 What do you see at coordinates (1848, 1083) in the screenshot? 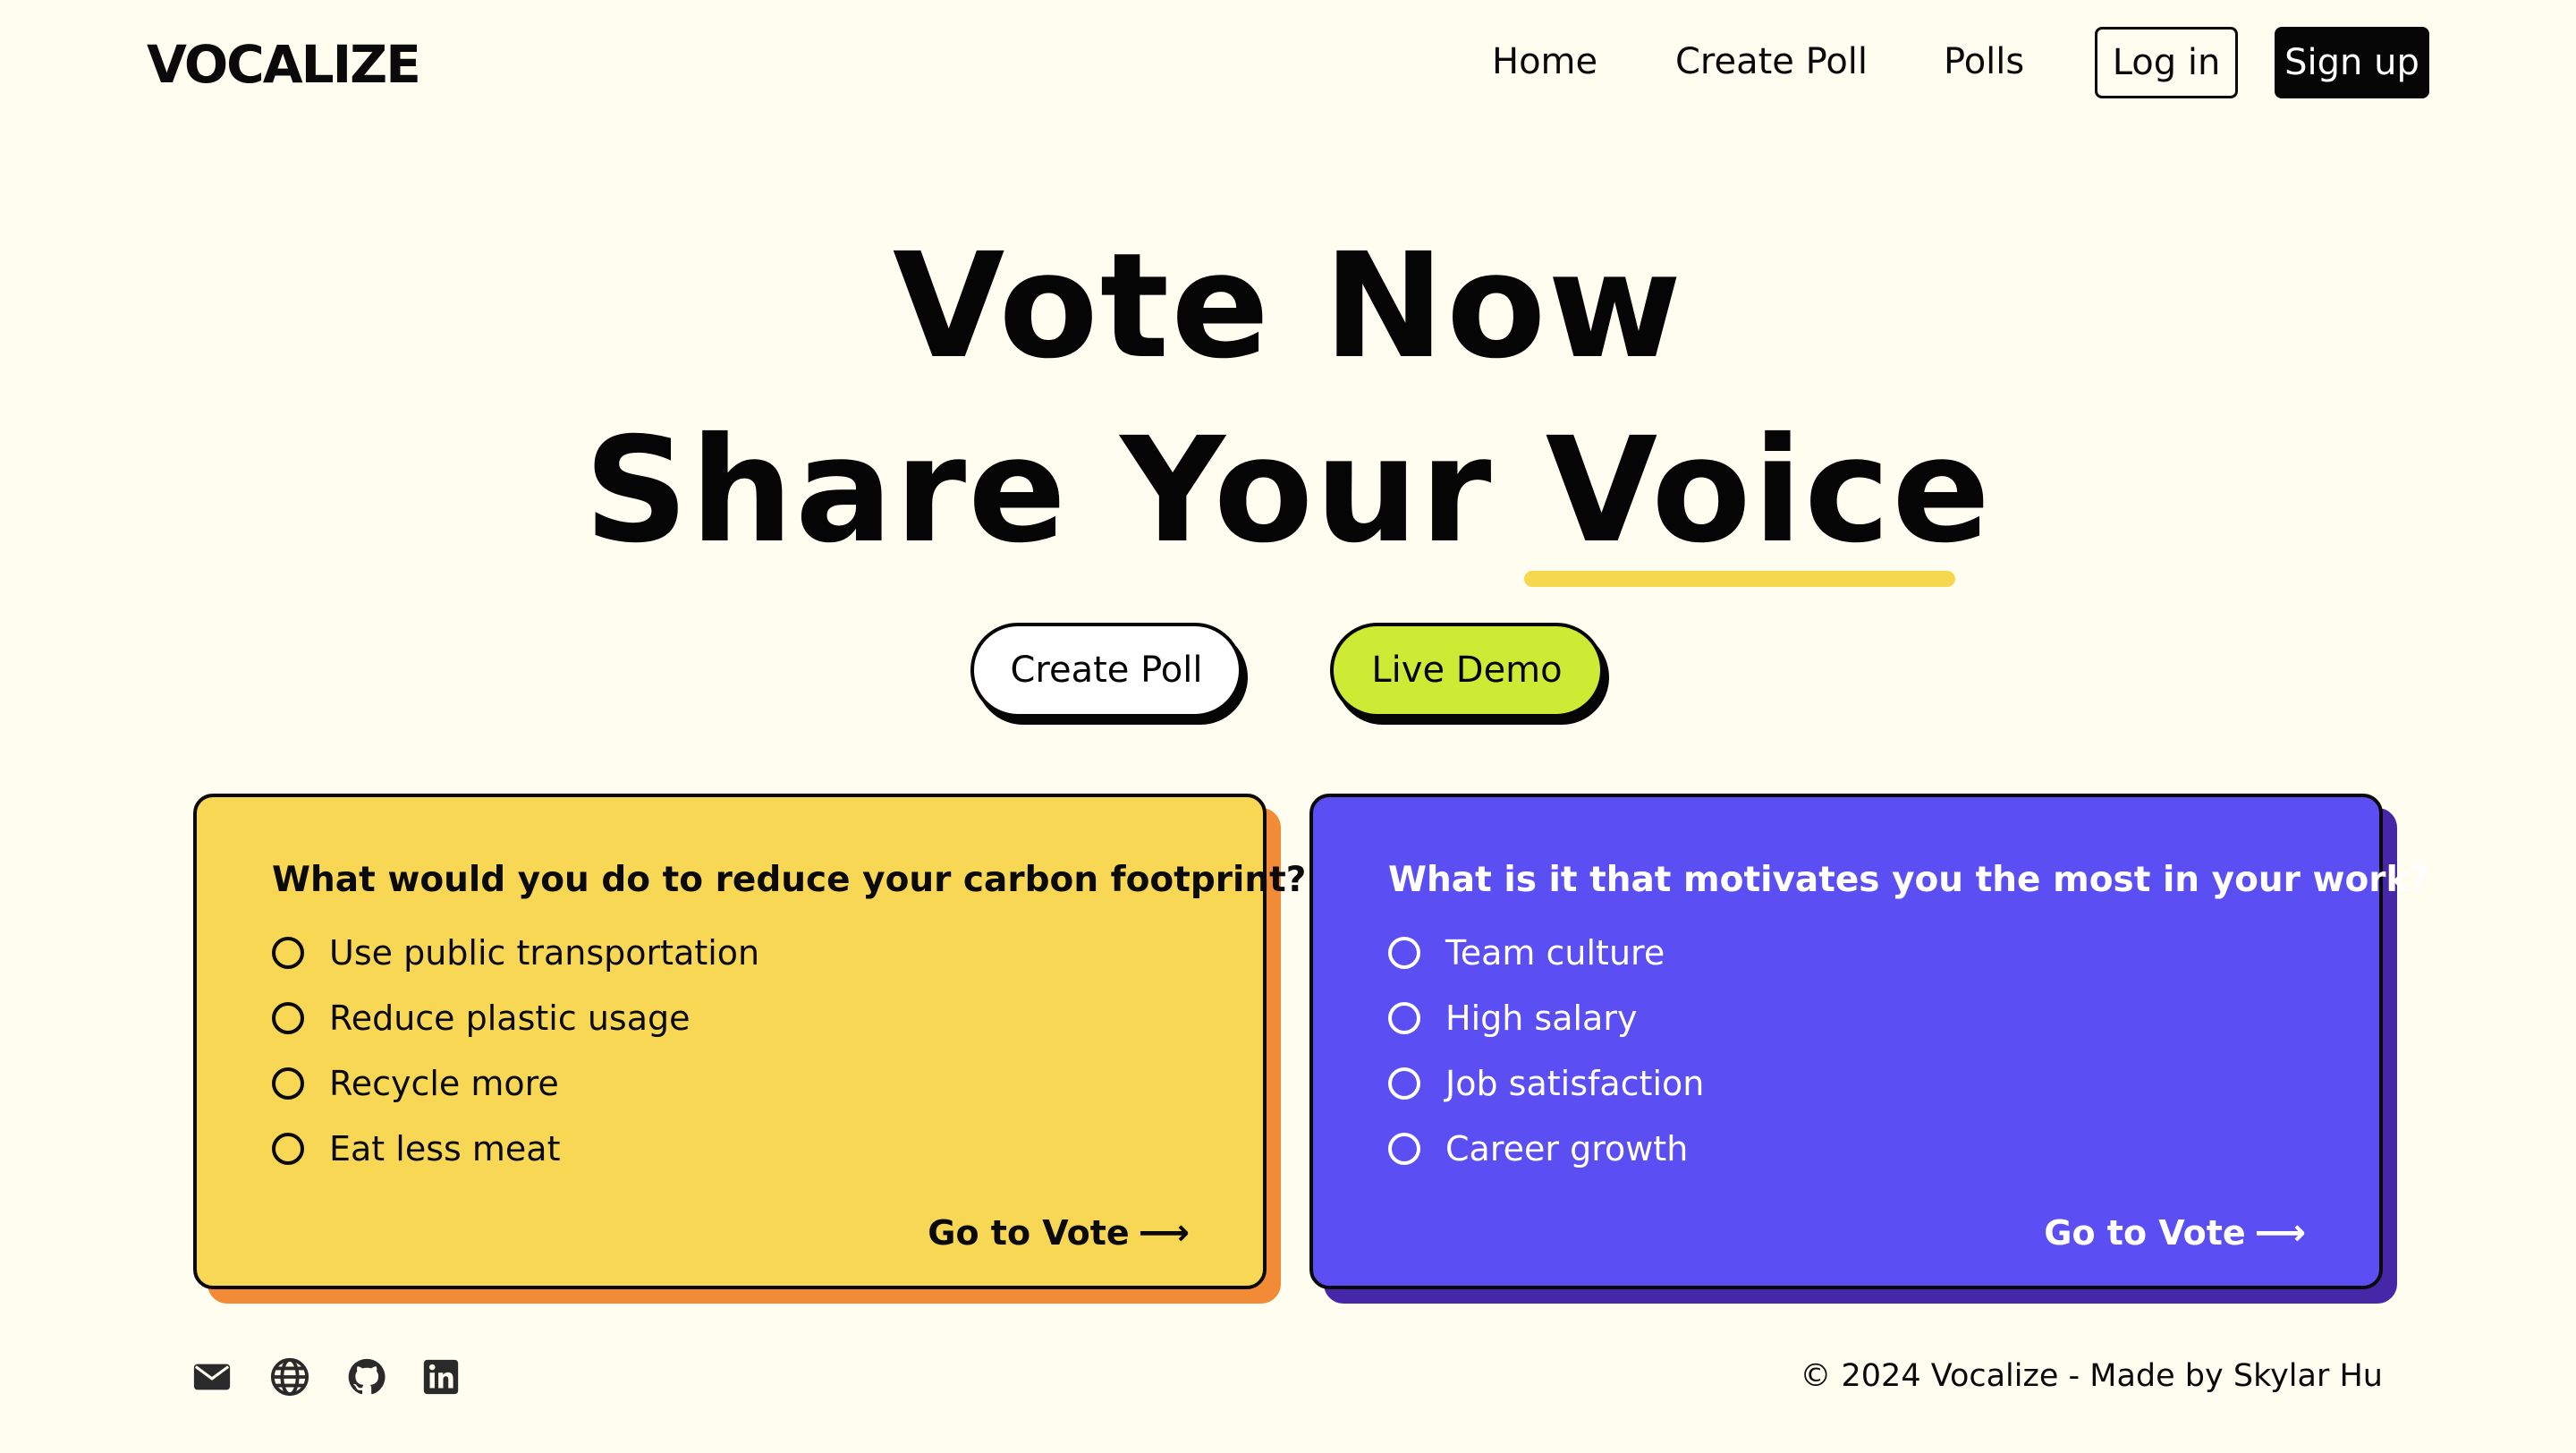
I see `poll-option: Job satisfaction` at bounding box center [1848, 1083].